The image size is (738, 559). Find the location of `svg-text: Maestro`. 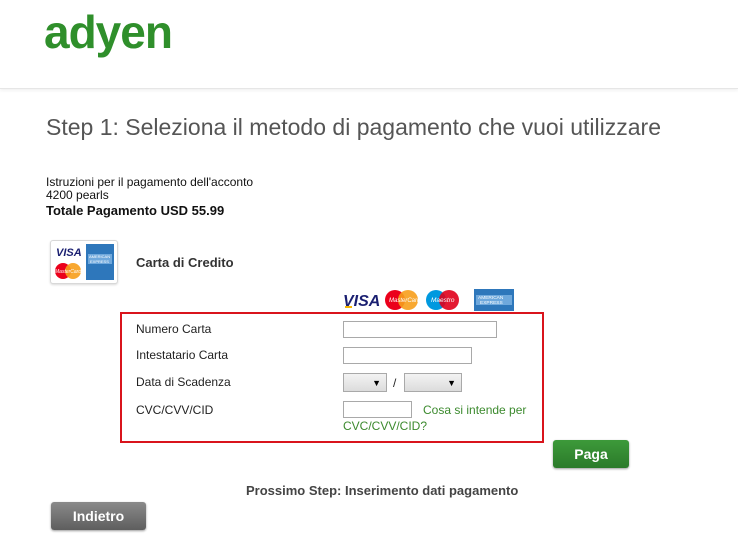

svg-text: Maestro is located at coordinates (443, 300).